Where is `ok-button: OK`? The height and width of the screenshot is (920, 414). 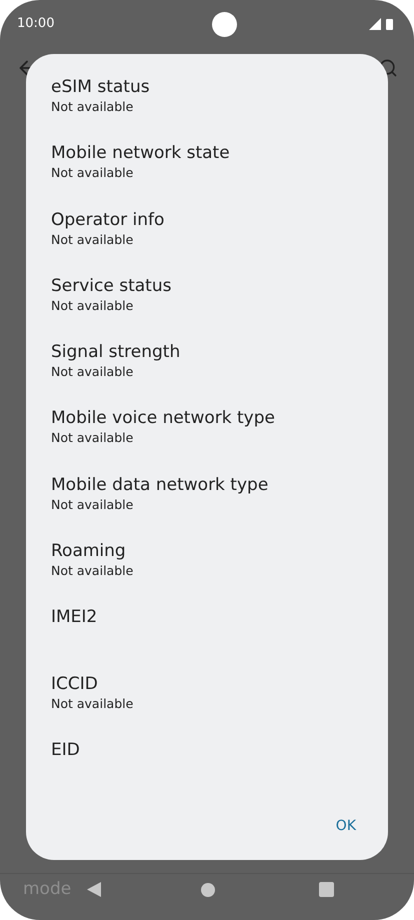
ok-button: OK is located at coordinates (346, 826).